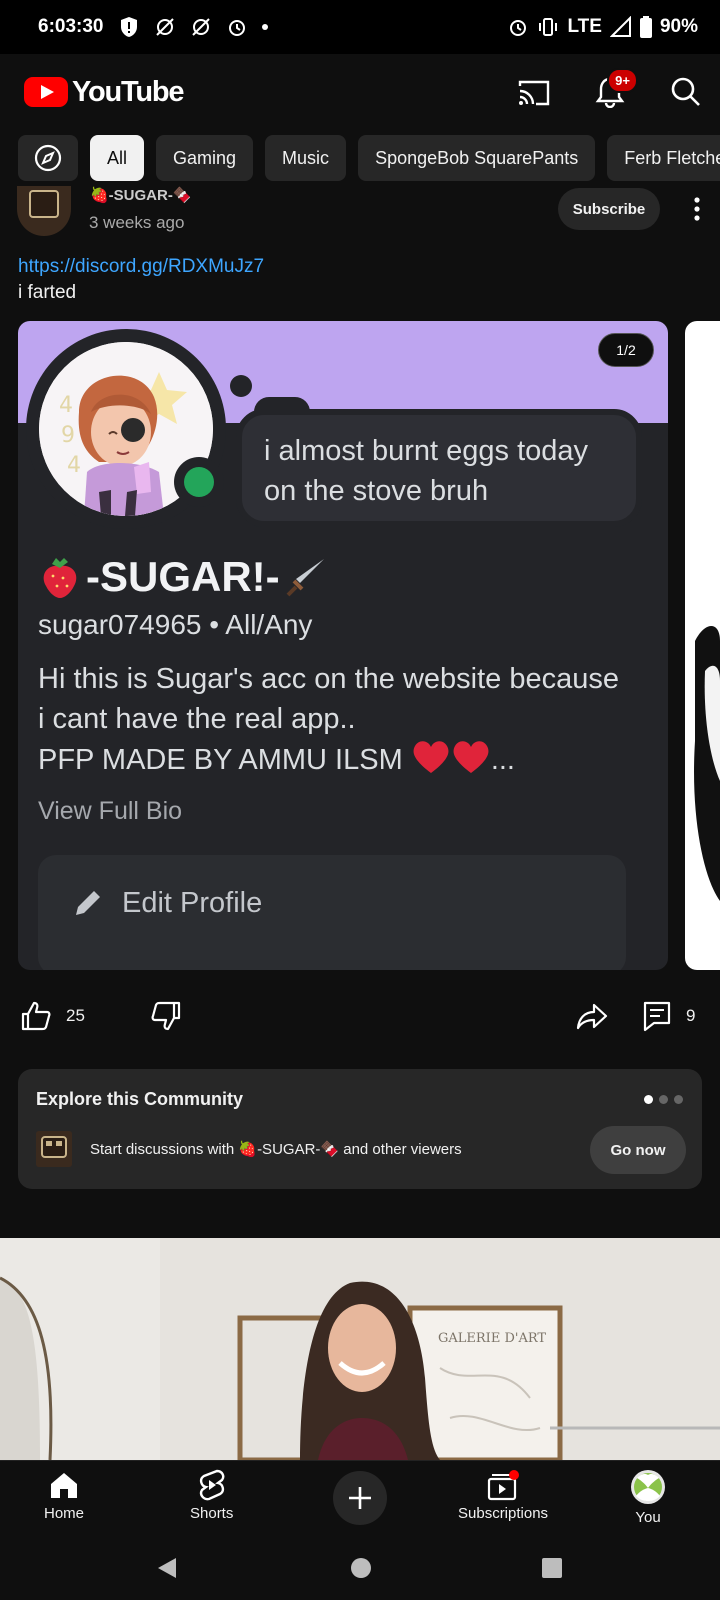 This screenshot has width=720, height=1600. What do you see at coordinates (648, 1517) in the screenshot?
I see `nav-you-label: You` at bounding box center [648, 1517].